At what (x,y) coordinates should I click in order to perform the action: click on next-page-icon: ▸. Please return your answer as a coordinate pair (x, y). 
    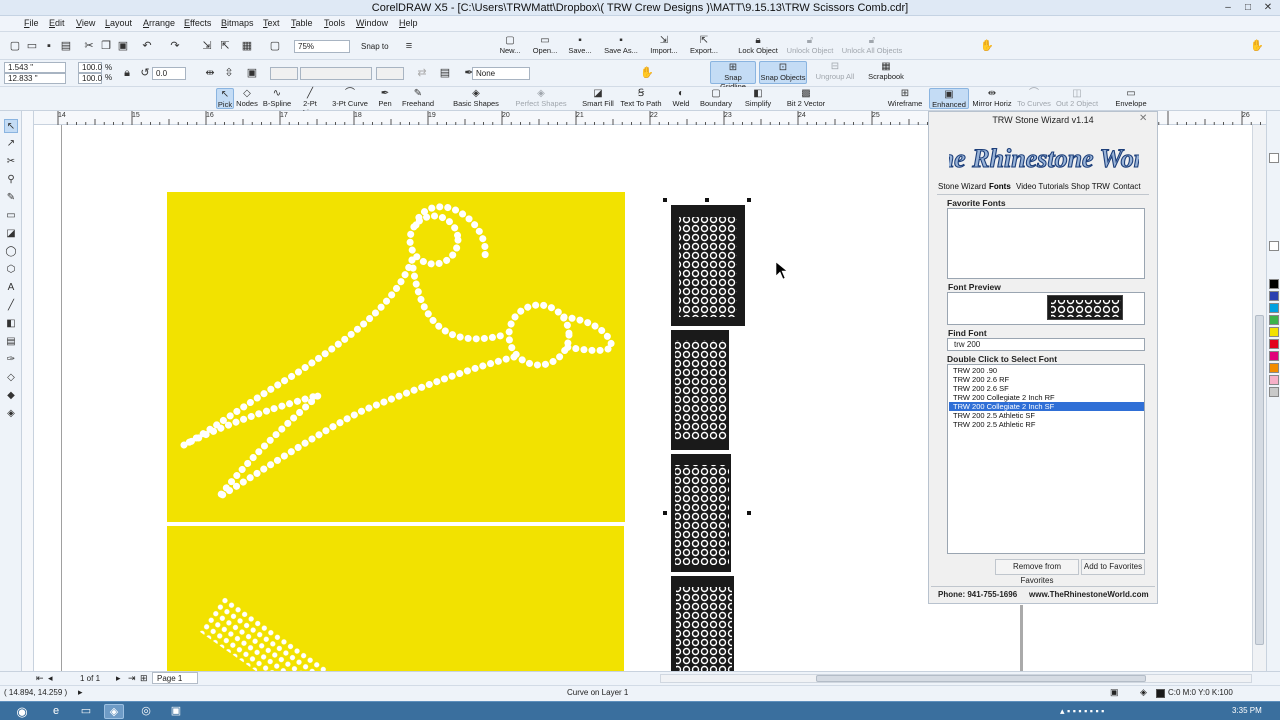
    Looking at the image, I should click on (118, 678).